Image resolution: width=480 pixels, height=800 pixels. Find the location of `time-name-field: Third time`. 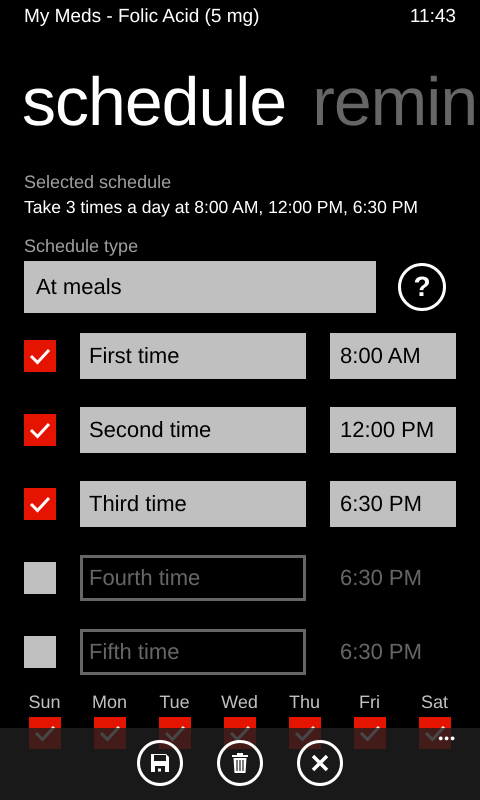

time-name-field: Third time is located at coordinates (193, 504).